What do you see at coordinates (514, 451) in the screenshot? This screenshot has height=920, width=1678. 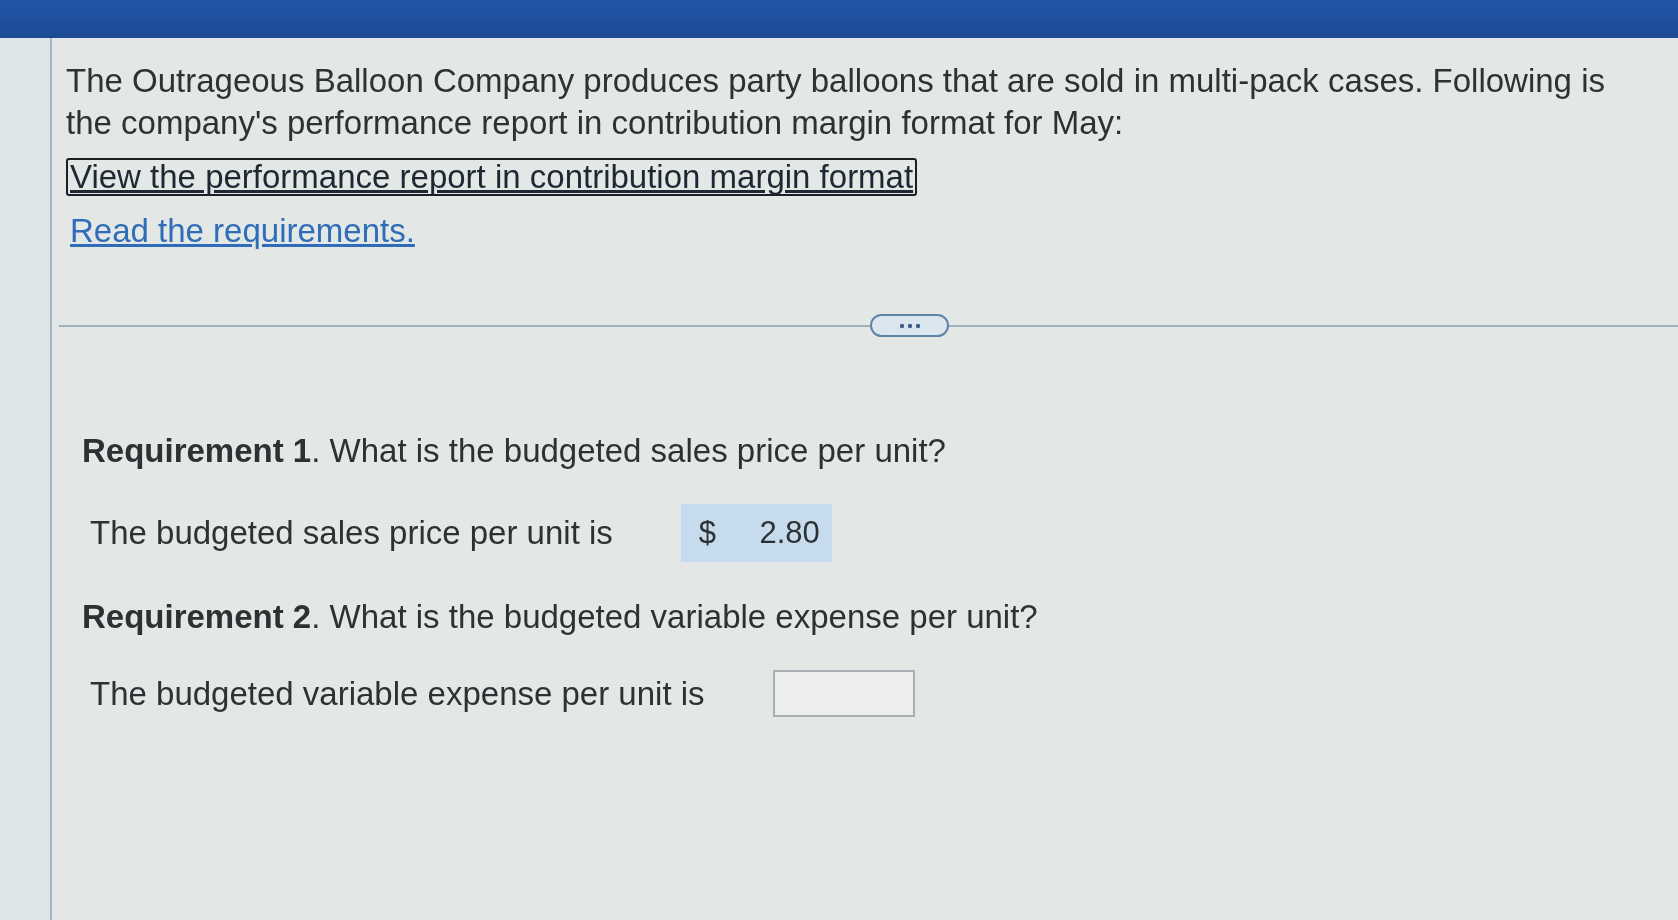 I see `requirement-question: Requirement 1. What is the budgeted sales price per unit?` at bounding box center [514, 451].